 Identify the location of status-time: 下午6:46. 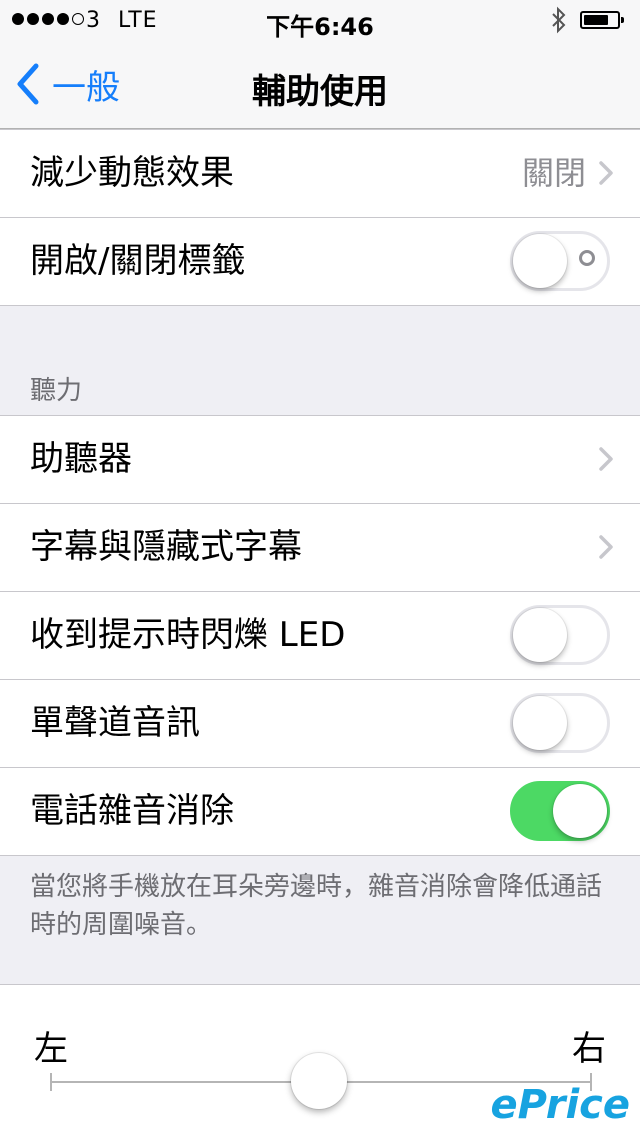
(320, 27).